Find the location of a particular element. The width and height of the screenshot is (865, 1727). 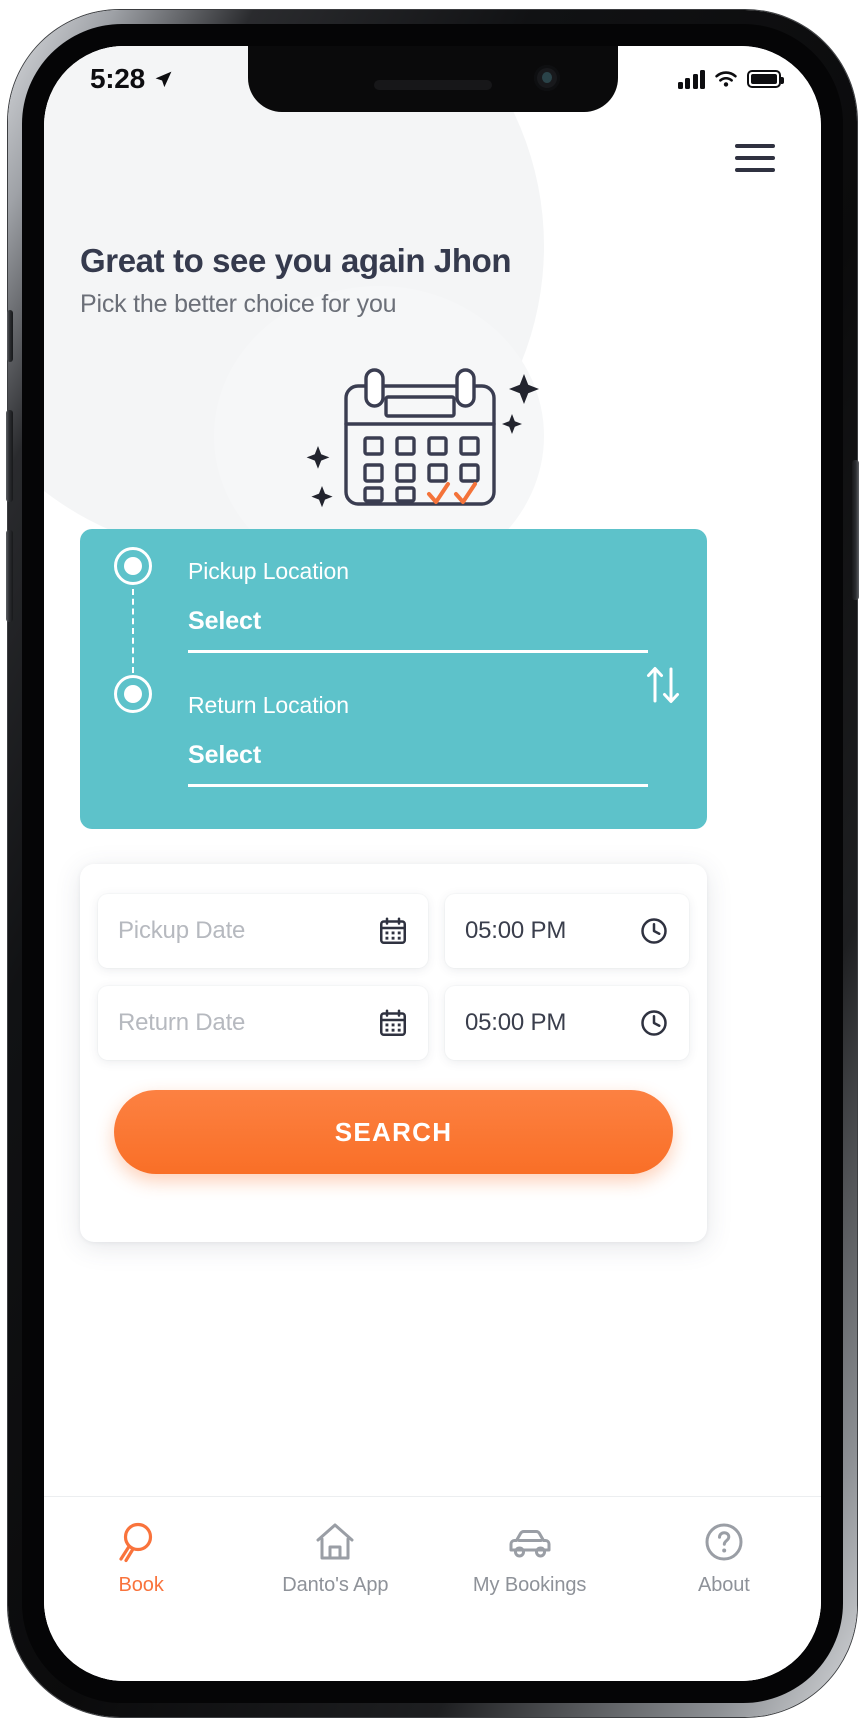

tab-about-label: About is located at coordinates (723, 1585).